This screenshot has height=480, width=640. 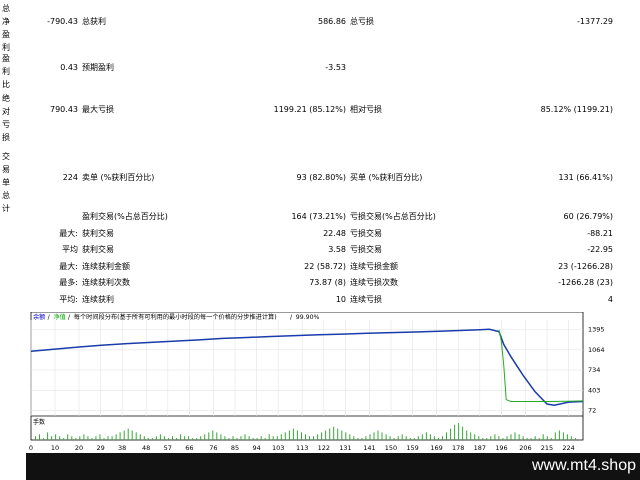 What do you see at coordinates (6, 118) in the screenshot?
I see `row-label: 绝对亏损` at bounding box center [6, 118].